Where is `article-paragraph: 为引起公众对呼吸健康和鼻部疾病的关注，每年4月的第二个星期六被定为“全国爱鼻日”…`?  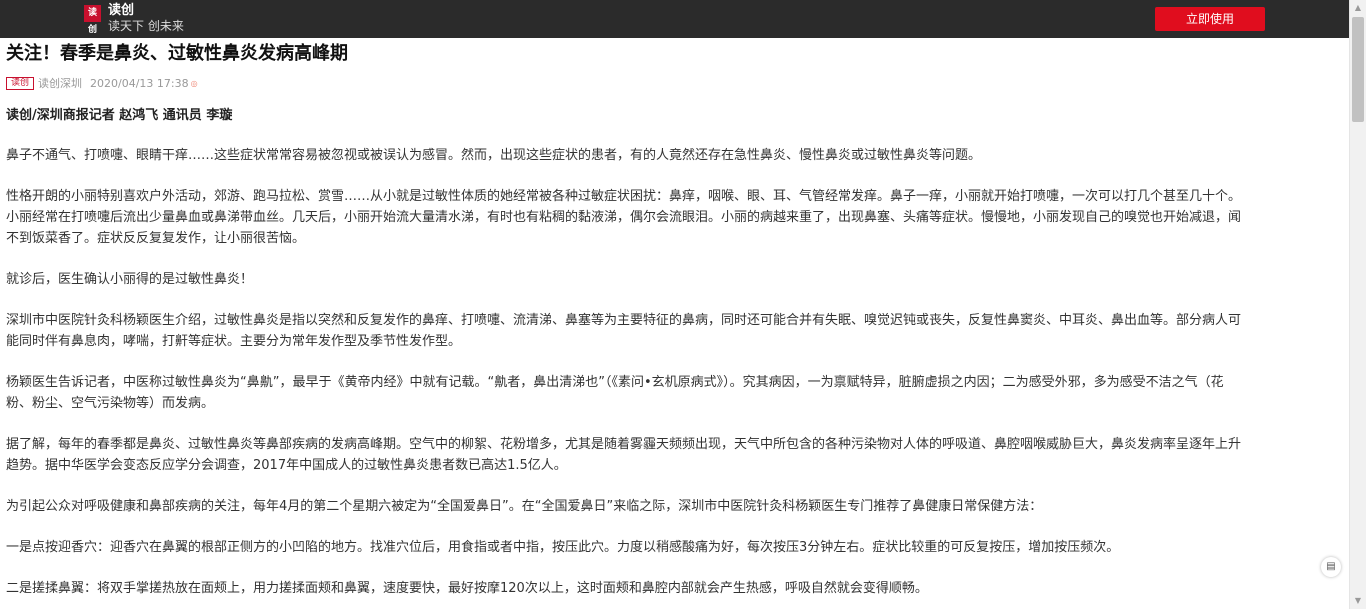
article-paragraph: 为引起公众对呼吸健康和鼻部疾病的关注，每年4月的第二个星期六被定为“全国爱鼻日”… is located at coordinates (674, 506).